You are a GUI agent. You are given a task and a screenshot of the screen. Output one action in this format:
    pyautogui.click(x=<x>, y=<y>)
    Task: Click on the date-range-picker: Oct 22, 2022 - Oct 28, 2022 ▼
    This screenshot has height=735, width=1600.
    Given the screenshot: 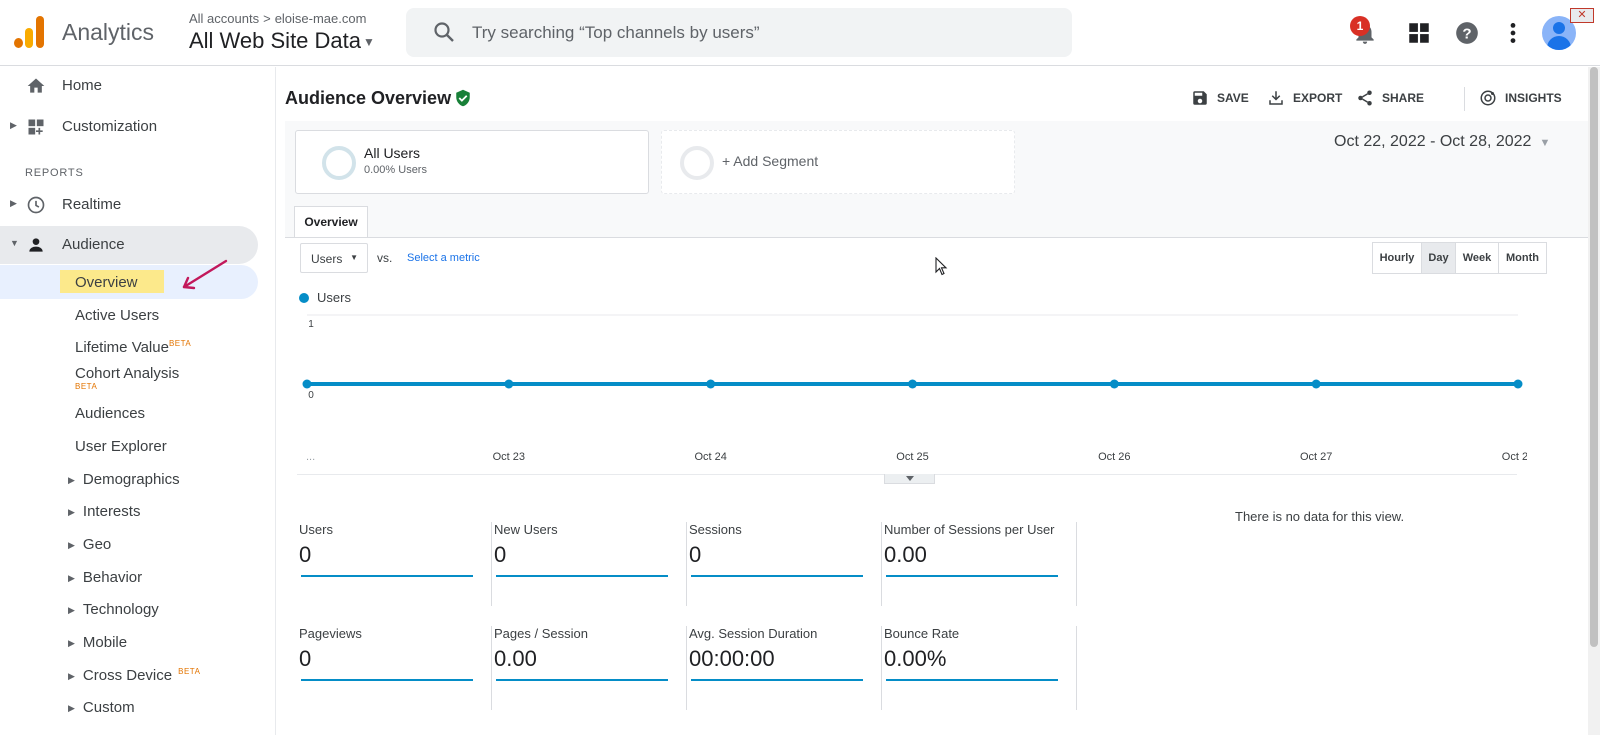 What is the action you would take?
    pyautogui.click(x=1442, y=142)
    